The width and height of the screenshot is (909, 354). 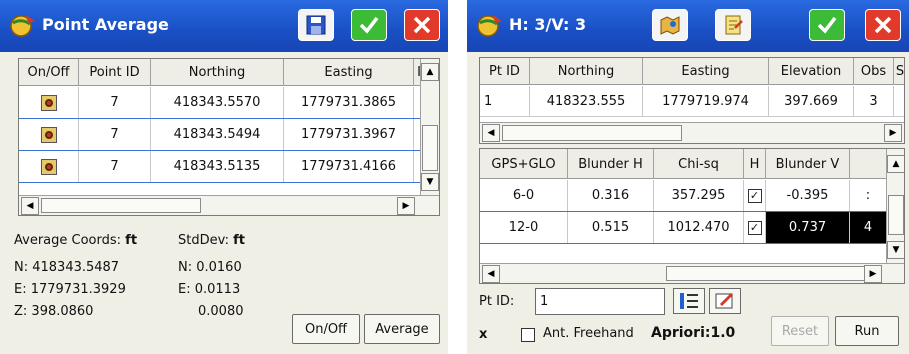 What do you see at coordinates (600, 301) in the screenshot?
I see `ptid-input: 1` at bounding box center [600, 301].